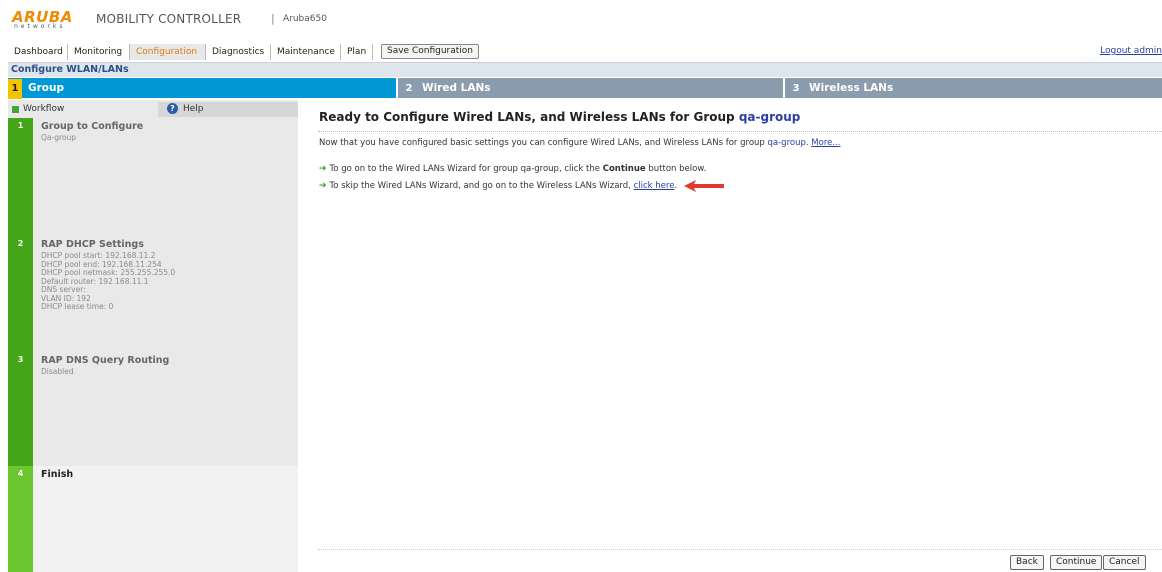 The width and height of the screenshot is (1162, 572). What do you see at coordinates (456, 88) in the screenshot?
I see `step-label: Wired LANs` at bounding box center [456, 88].